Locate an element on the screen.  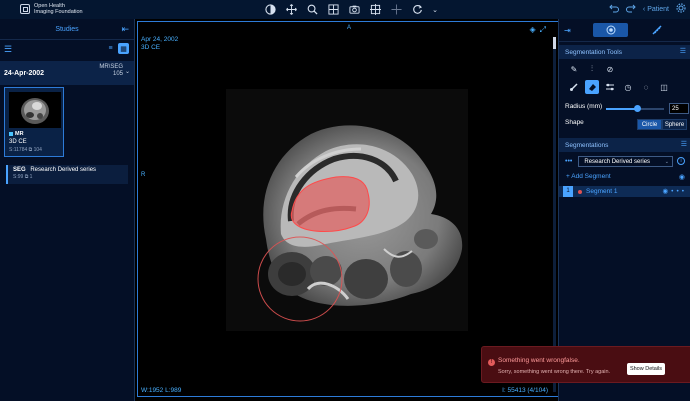
ohif-logo: Open Health Imaging Foundation is located at coordinates (51, 9).